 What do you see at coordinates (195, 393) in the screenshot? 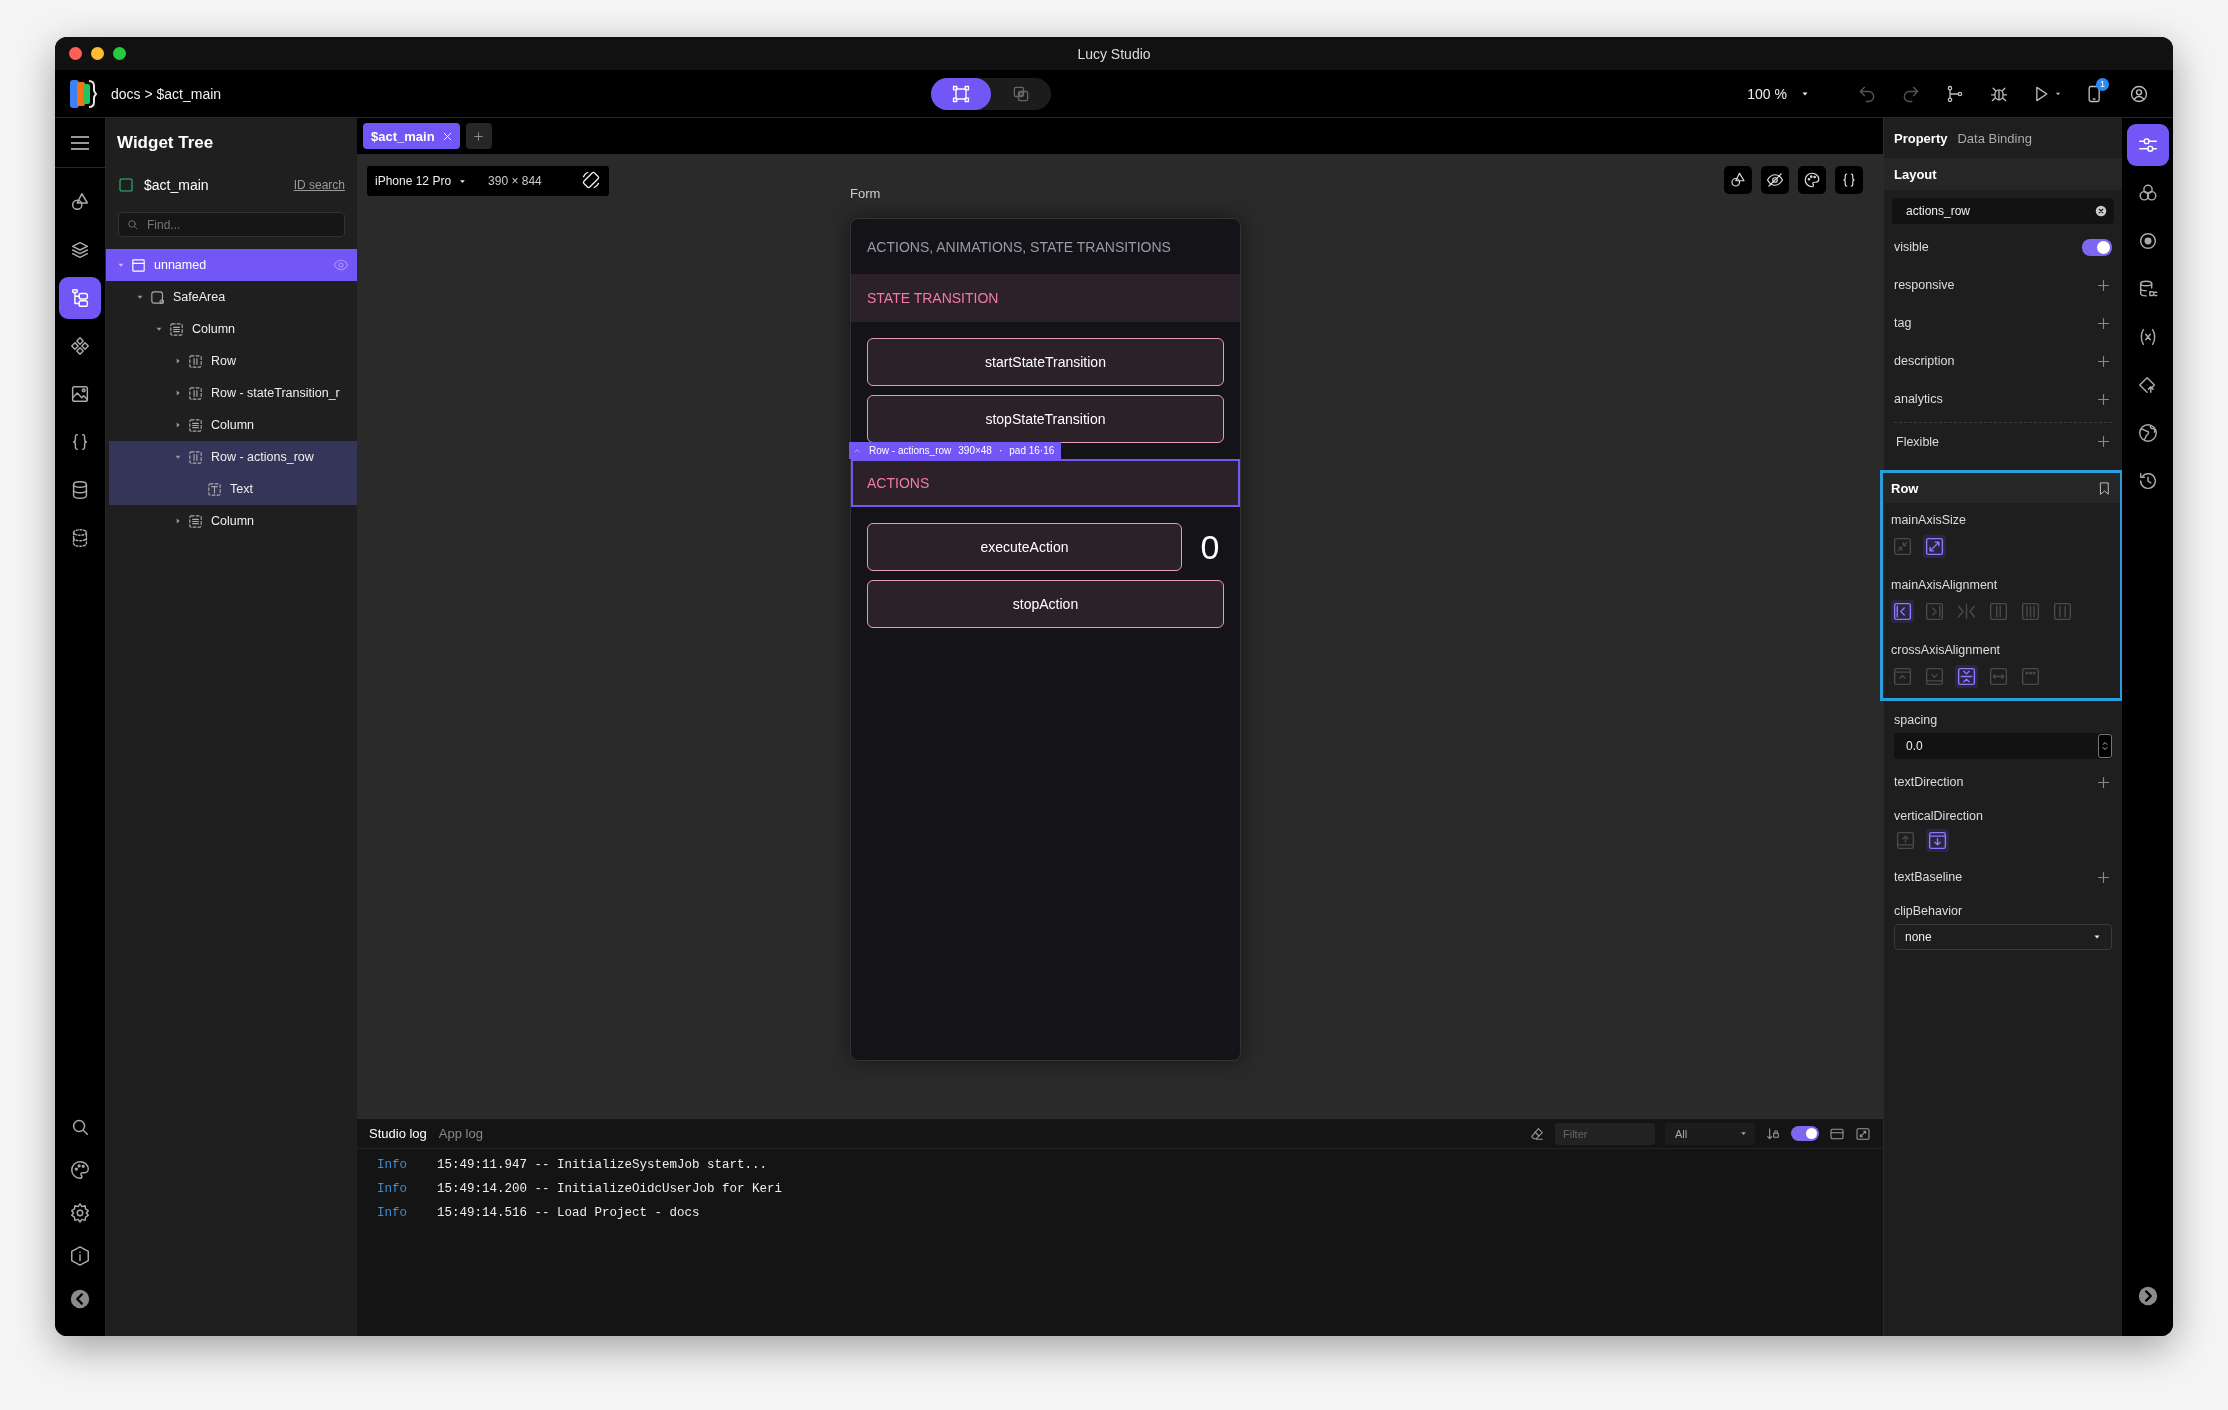
I see `row-icon` at bounding box center [195, 393].